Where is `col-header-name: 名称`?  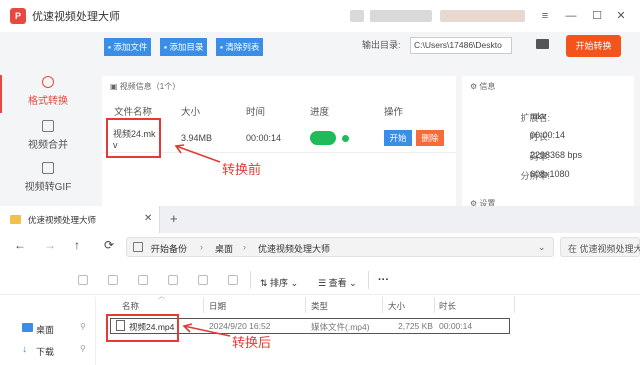
col-header-name: 名称 is located at coordinates (130, 306).